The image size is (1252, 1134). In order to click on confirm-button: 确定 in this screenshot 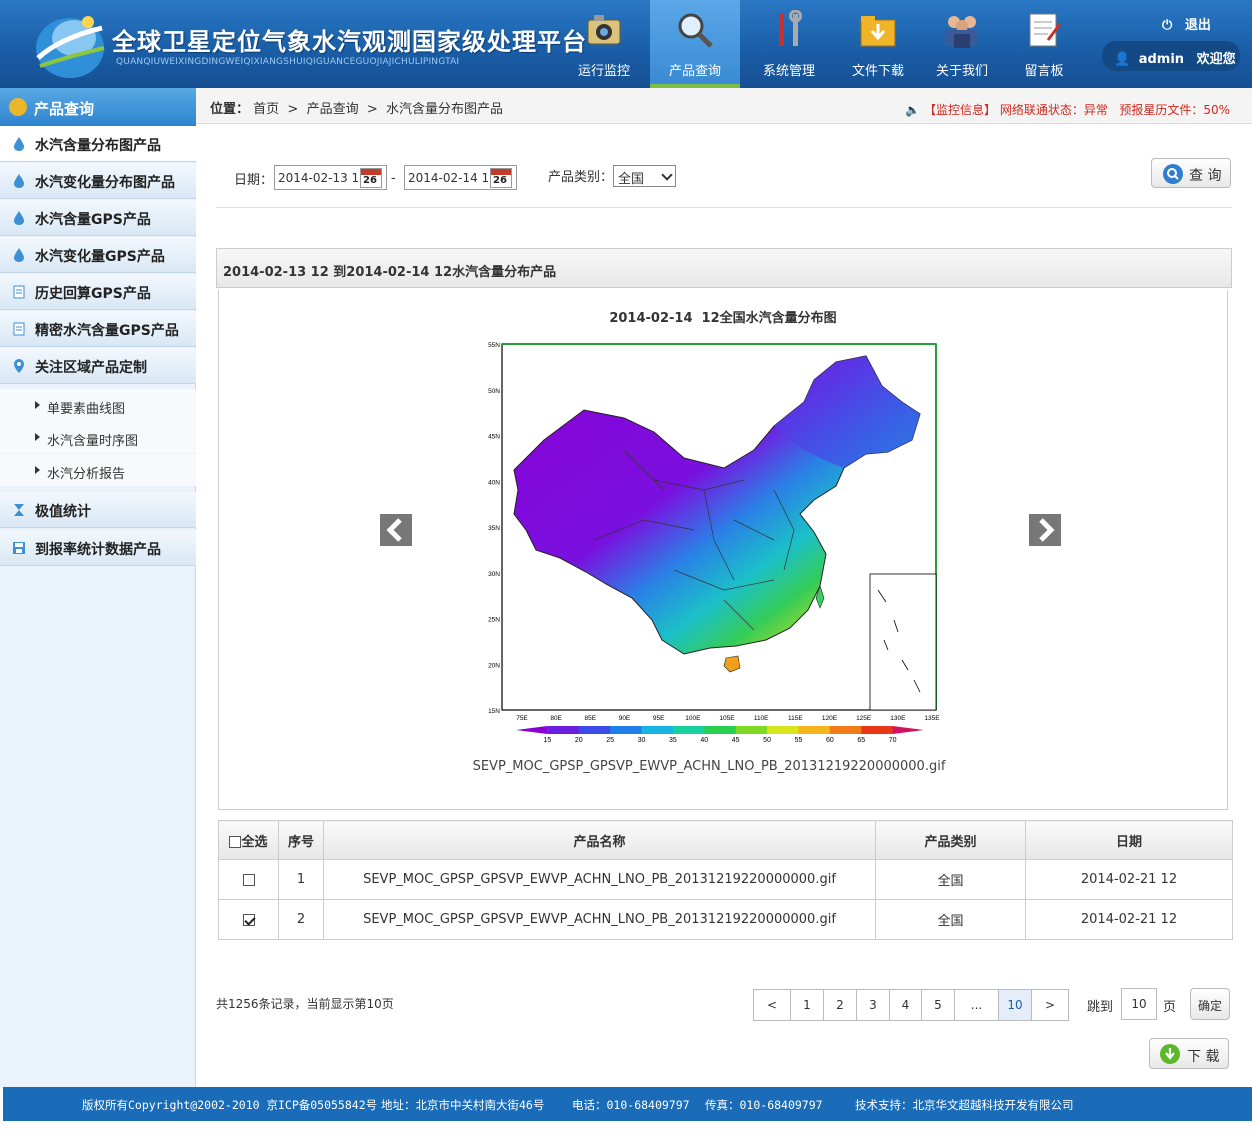, I will do `click(1210, 1004)`.